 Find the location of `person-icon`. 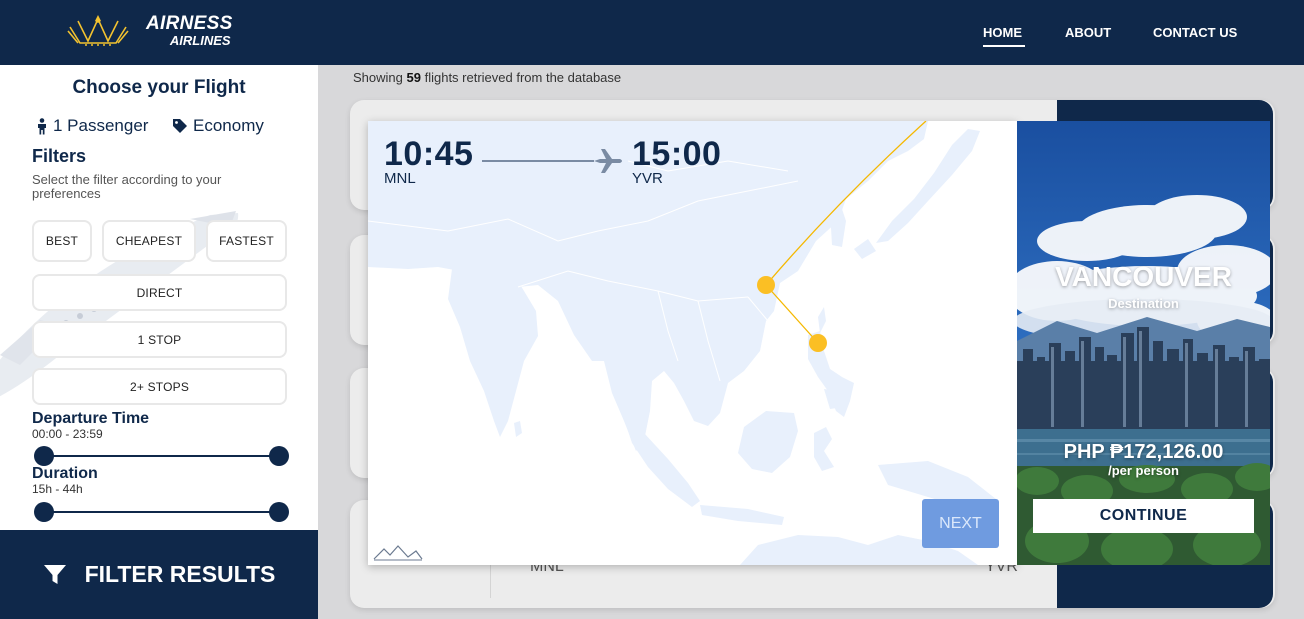

person-icon is located at coordinates (42, 125).